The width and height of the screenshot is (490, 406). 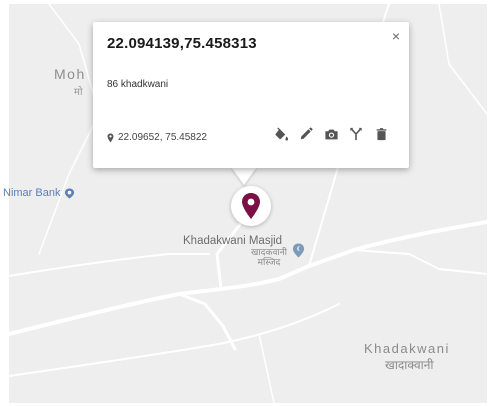 I want to click on poi-masjid-label-hindi: खादकवानी मस्जिद, so click(x=269, y=257).